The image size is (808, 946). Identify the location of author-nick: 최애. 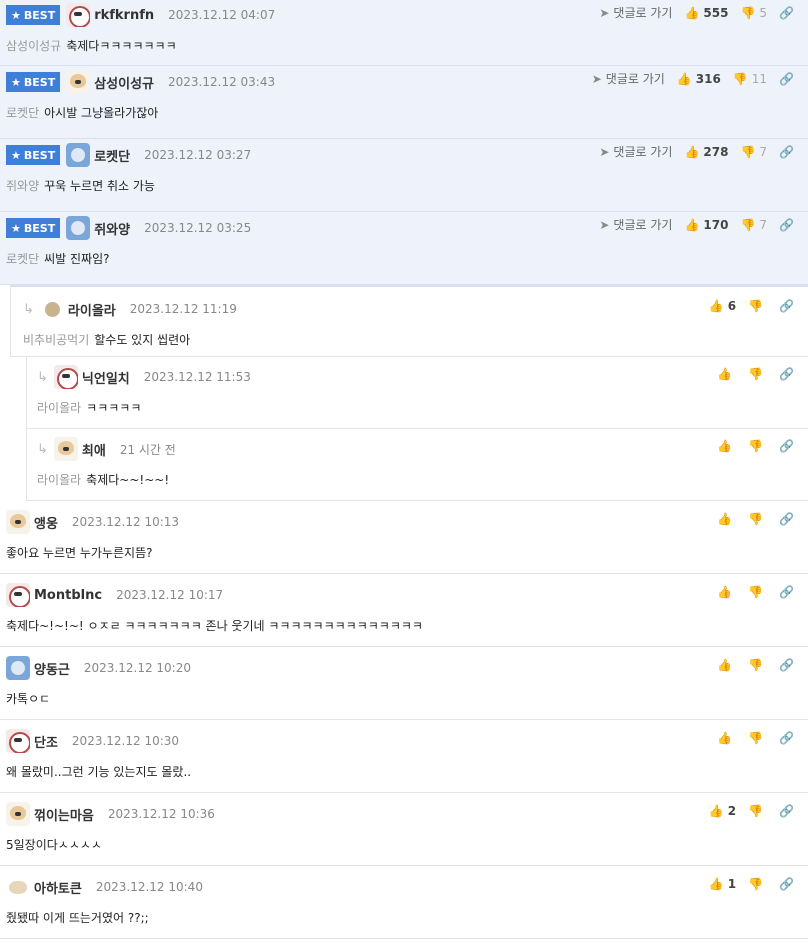
(94, 449).